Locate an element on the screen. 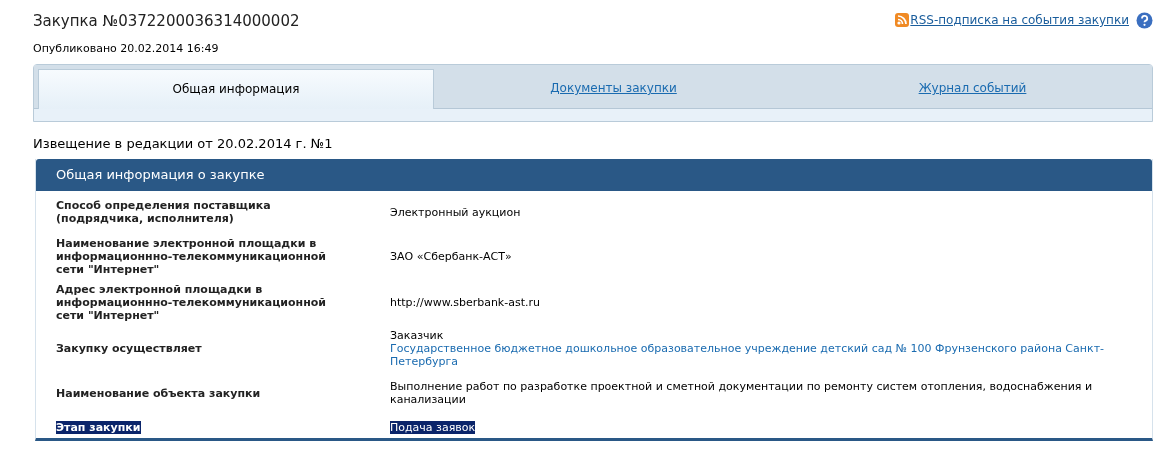 The height and width of the screenshot is (463, 1163). field-value: Заказчик is located at coordinates (417, 335).